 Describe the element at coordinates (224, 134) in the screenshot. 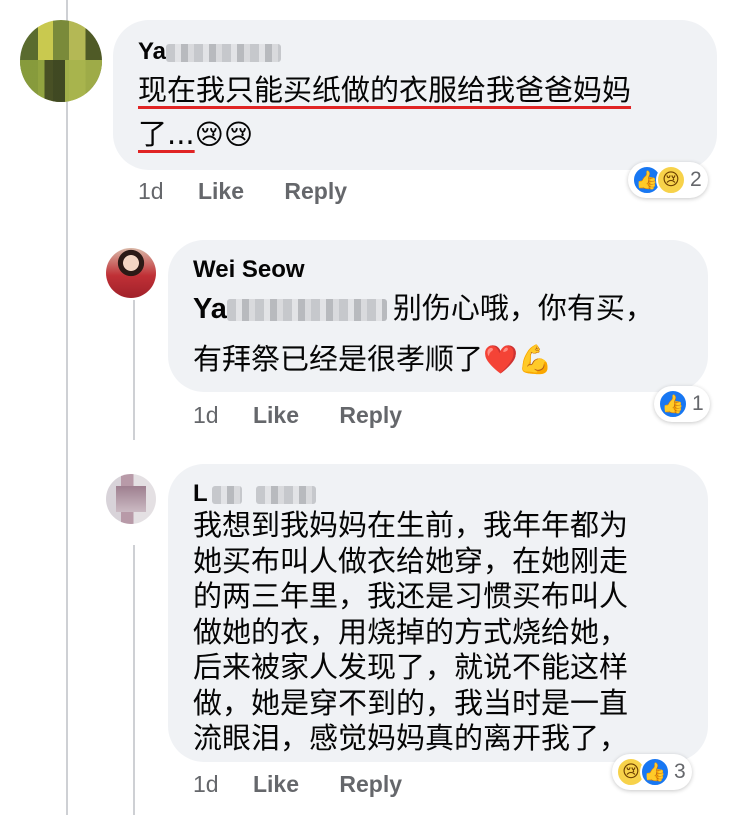

I see `crying-face-emoji: 😢😢` at that location.